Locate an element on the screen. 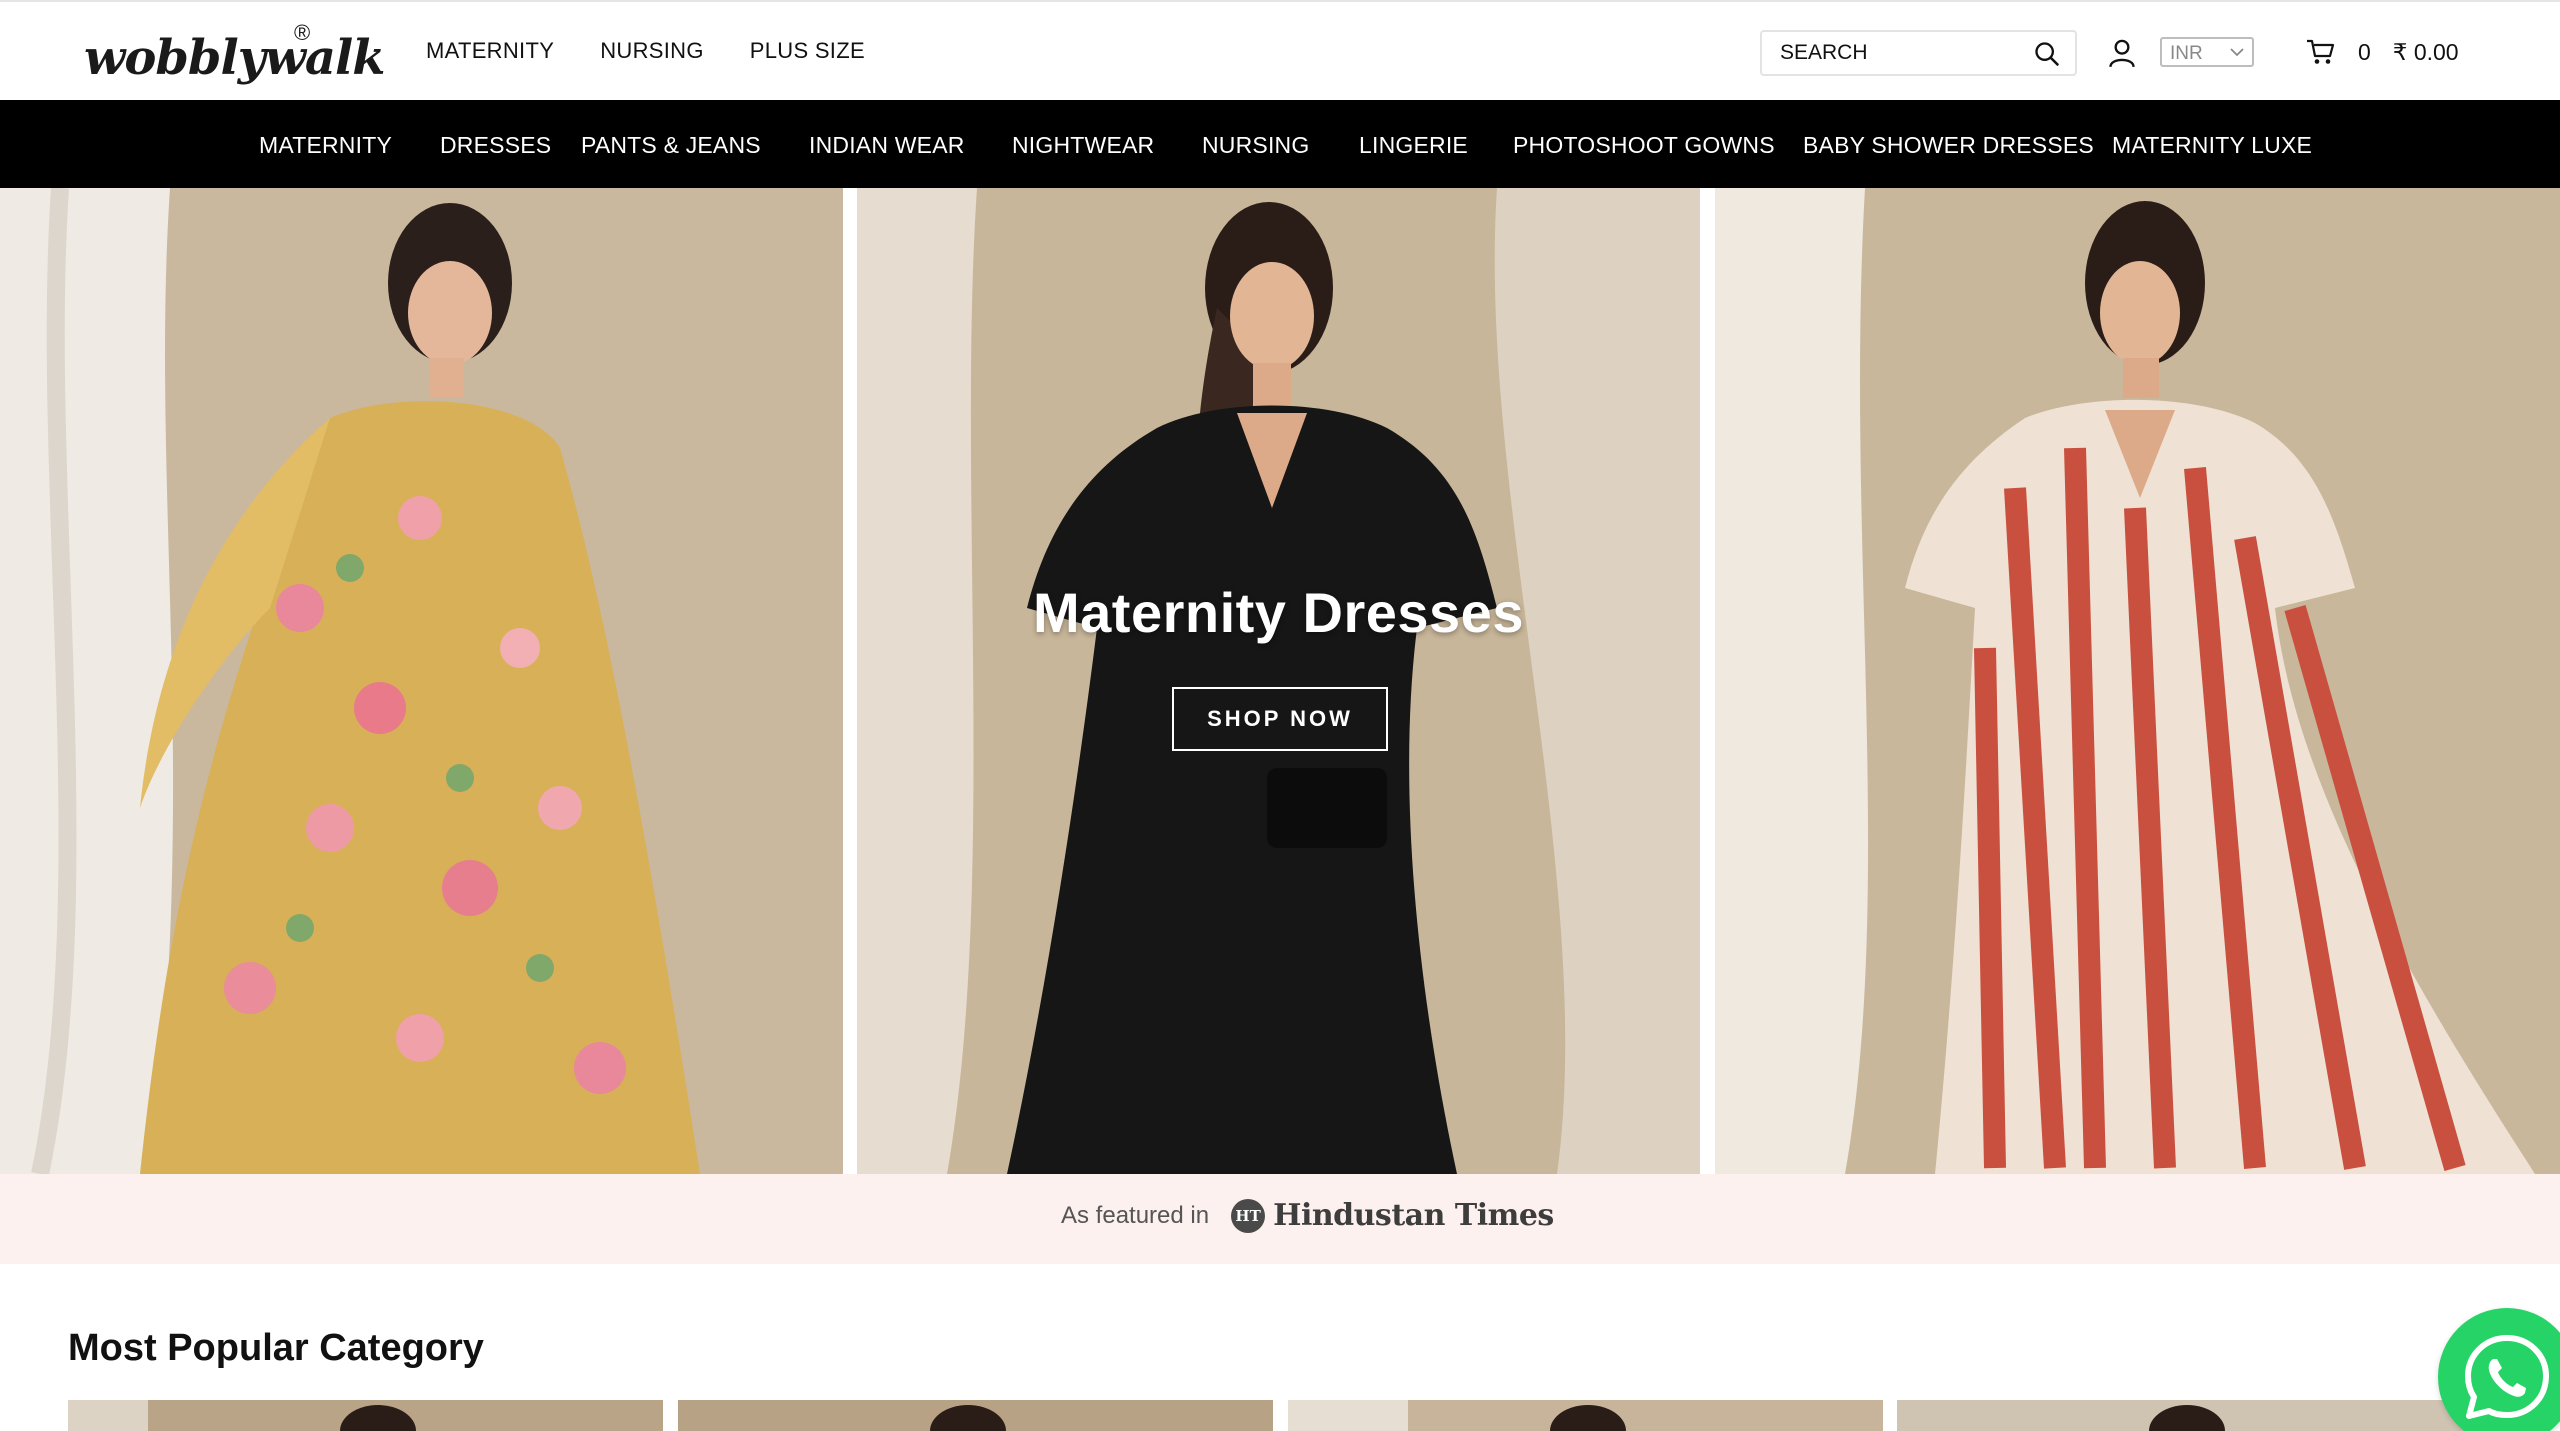 Image resolution: width=2560 pixels, height=1431 pixels. currency-value: INR is located at coordinates (2186, 53).